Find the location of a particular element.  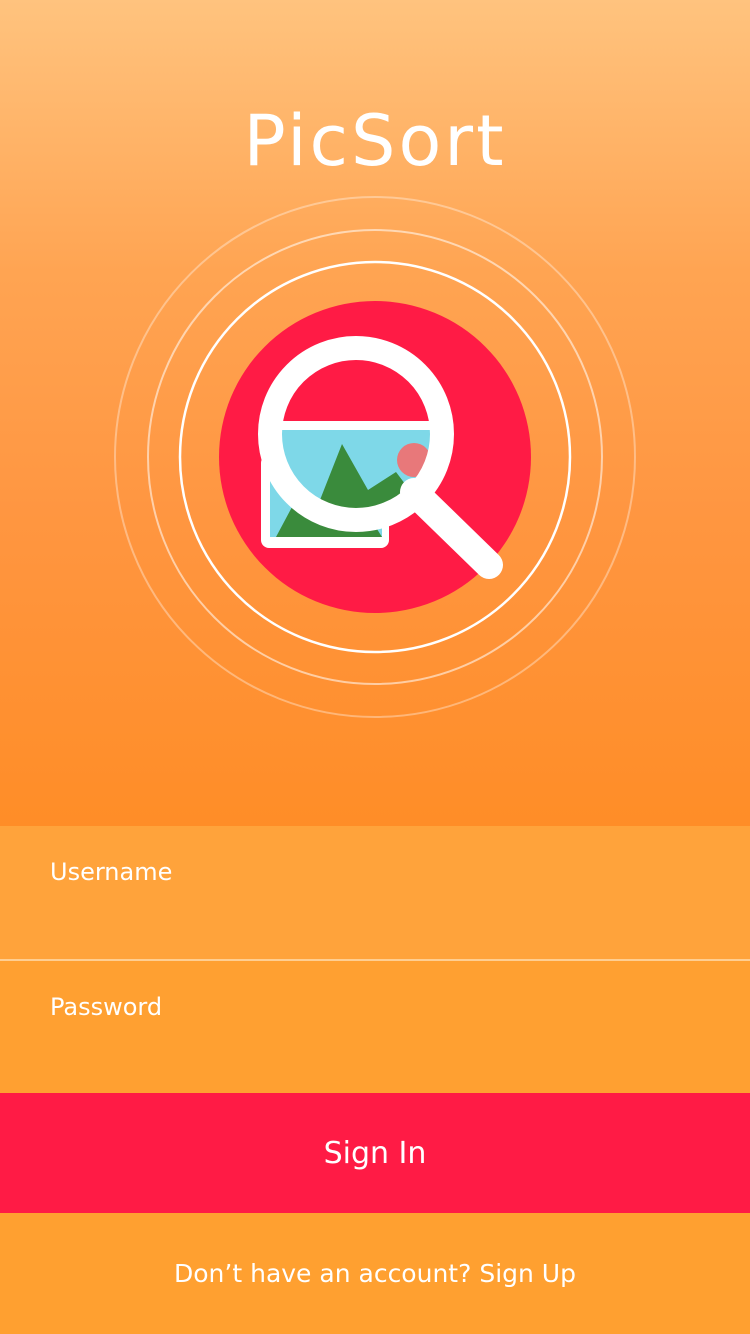

password-field is located at coordinates (375, 1027).